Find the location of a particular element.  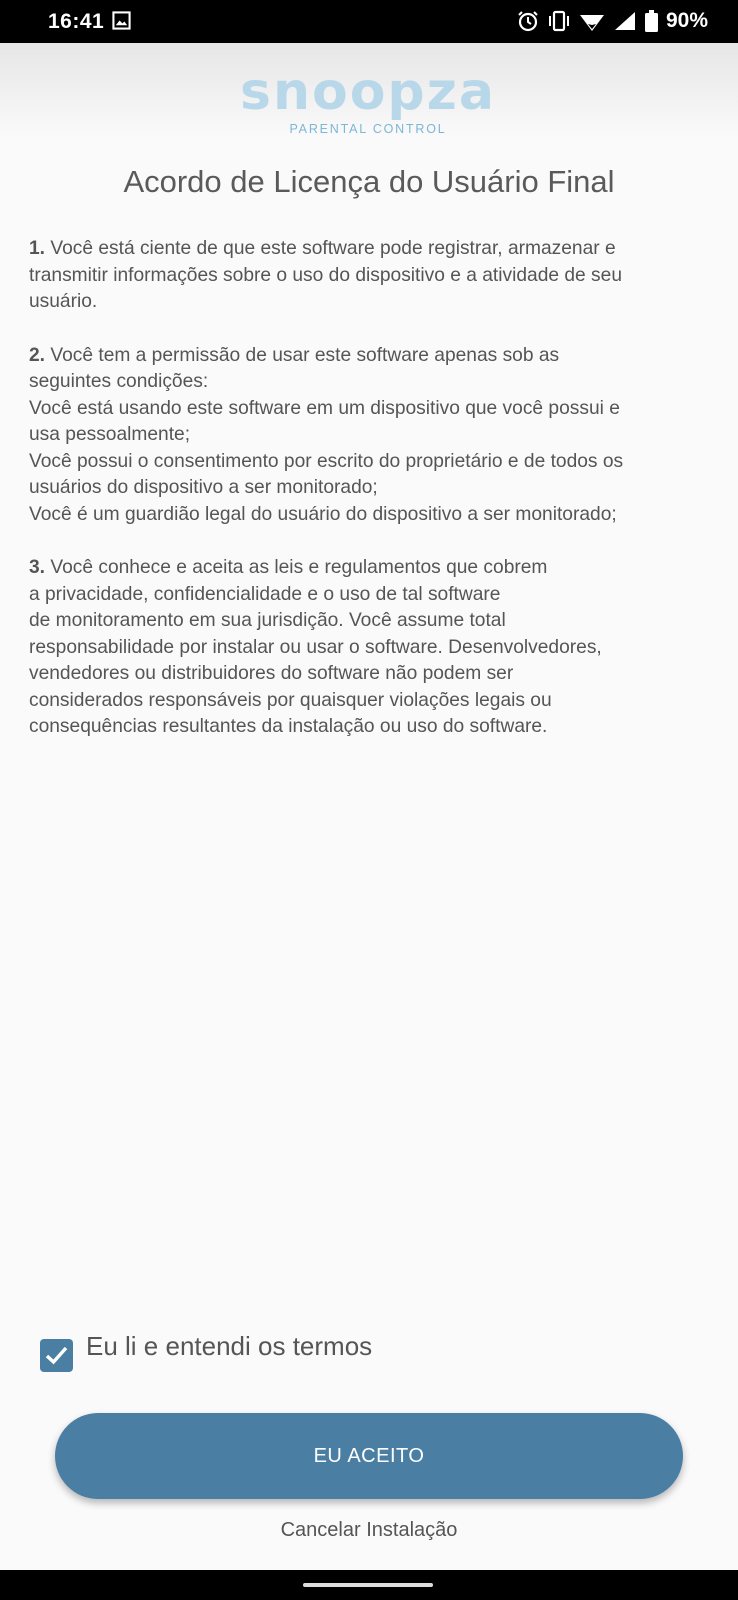

image-icon is located at coordinates (121, 20).